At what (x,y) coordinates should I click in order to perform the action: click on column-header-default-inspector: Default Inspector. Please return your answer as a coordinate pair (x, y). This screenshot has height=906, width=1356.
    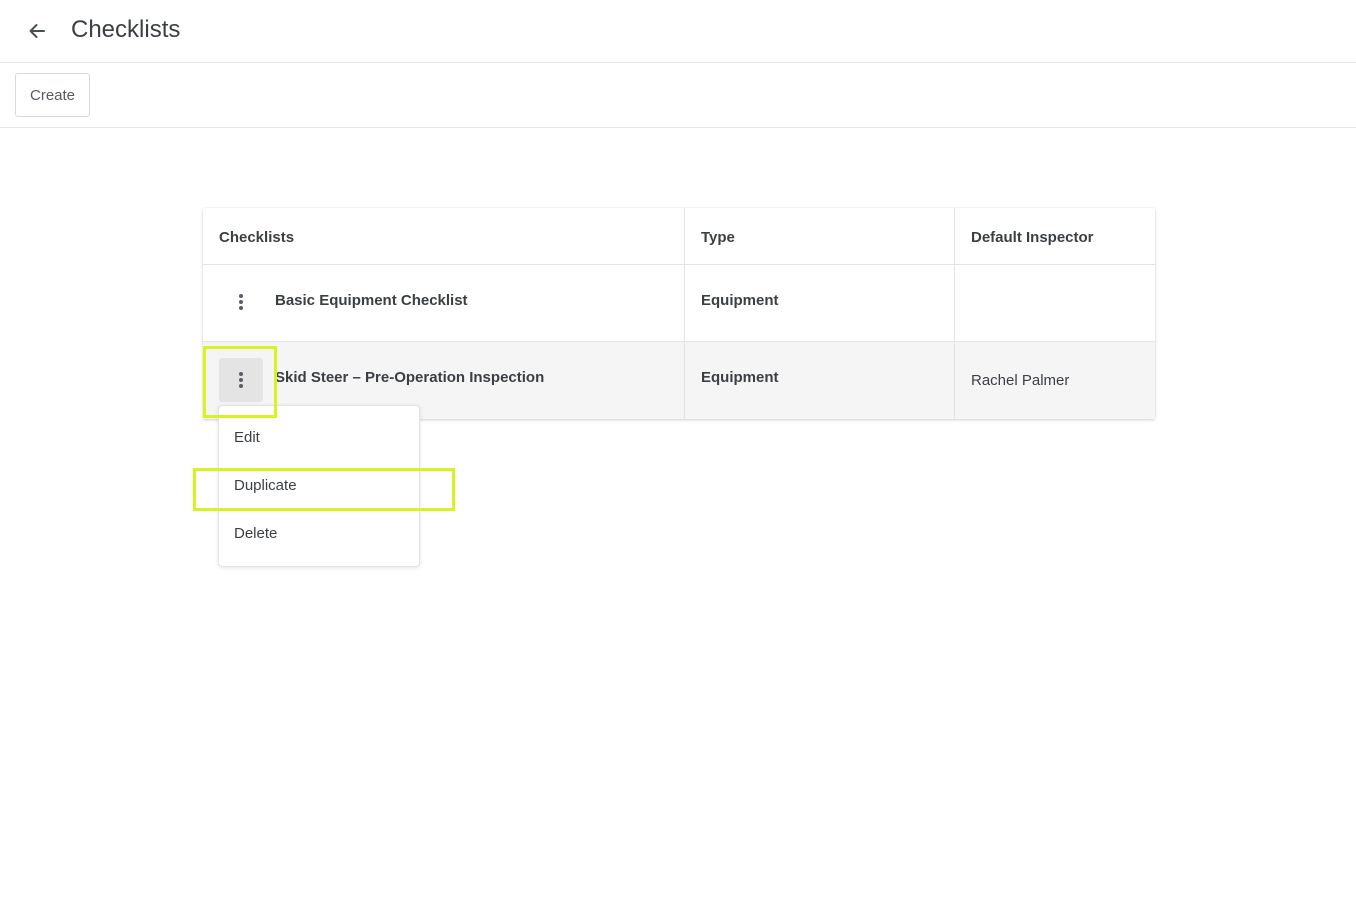
    Looking at the image, I should click on (1055, 236).